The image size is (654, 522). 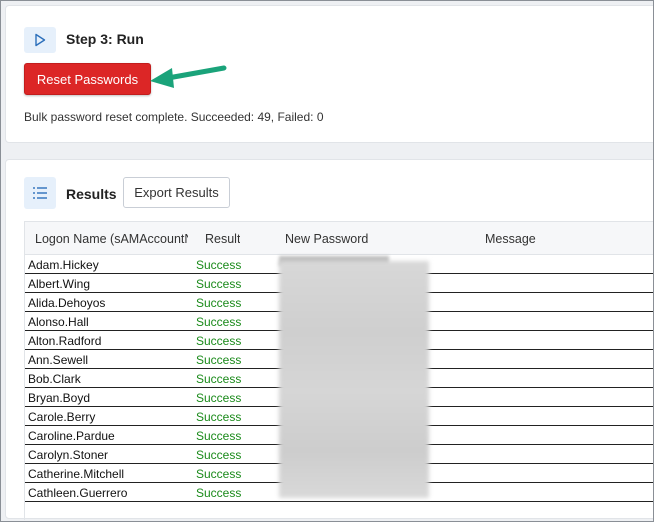 What do you see at coordinates (87, 79) in the screenshot?
I see `reset-passwords-button: Reset Passwords` at bounding box center [87, 79].